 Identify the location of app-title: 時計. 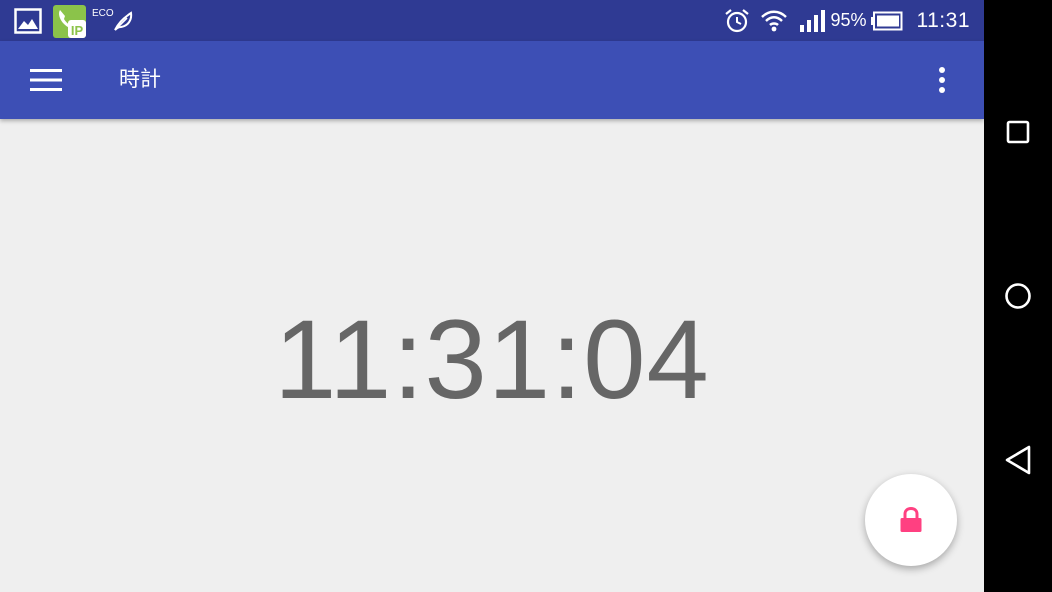
(140, 79).